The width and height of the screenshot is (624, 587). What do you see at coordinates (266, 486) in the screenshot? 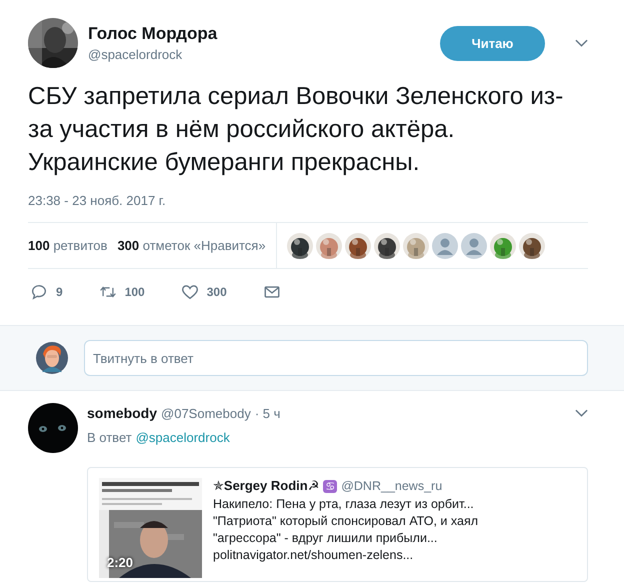
I see `card-author-name: ✯Sergey Rodin☭` at bounding box center [266, 486].